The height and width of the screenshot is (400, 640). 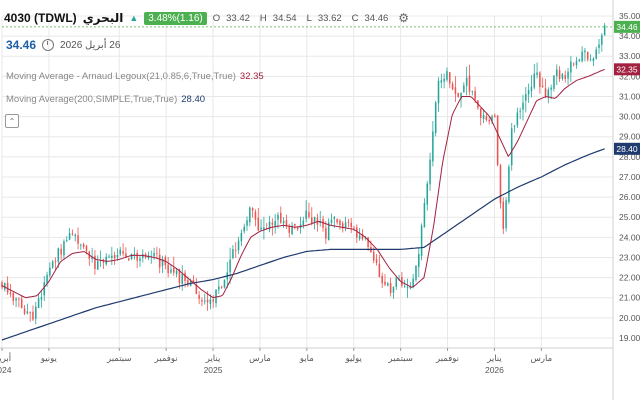 What do you see at coordinates (629, 56) in the screenshot?
I see `y-tick-label: 33.00` at bounding box center [629, 56].